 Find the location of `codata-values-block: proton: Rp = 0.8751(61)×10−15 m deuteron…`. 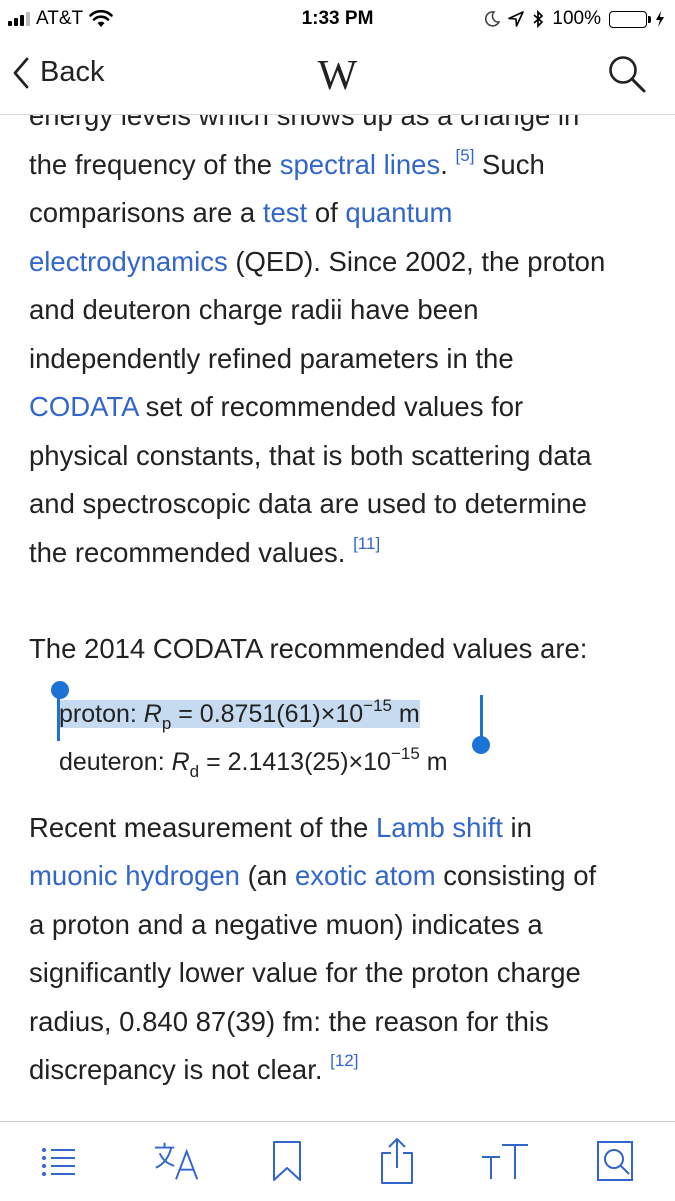

codata-values-block: proton: Rp = 0.8751(61)×10−15 m deuteron… is located at coordinates (341, 733).